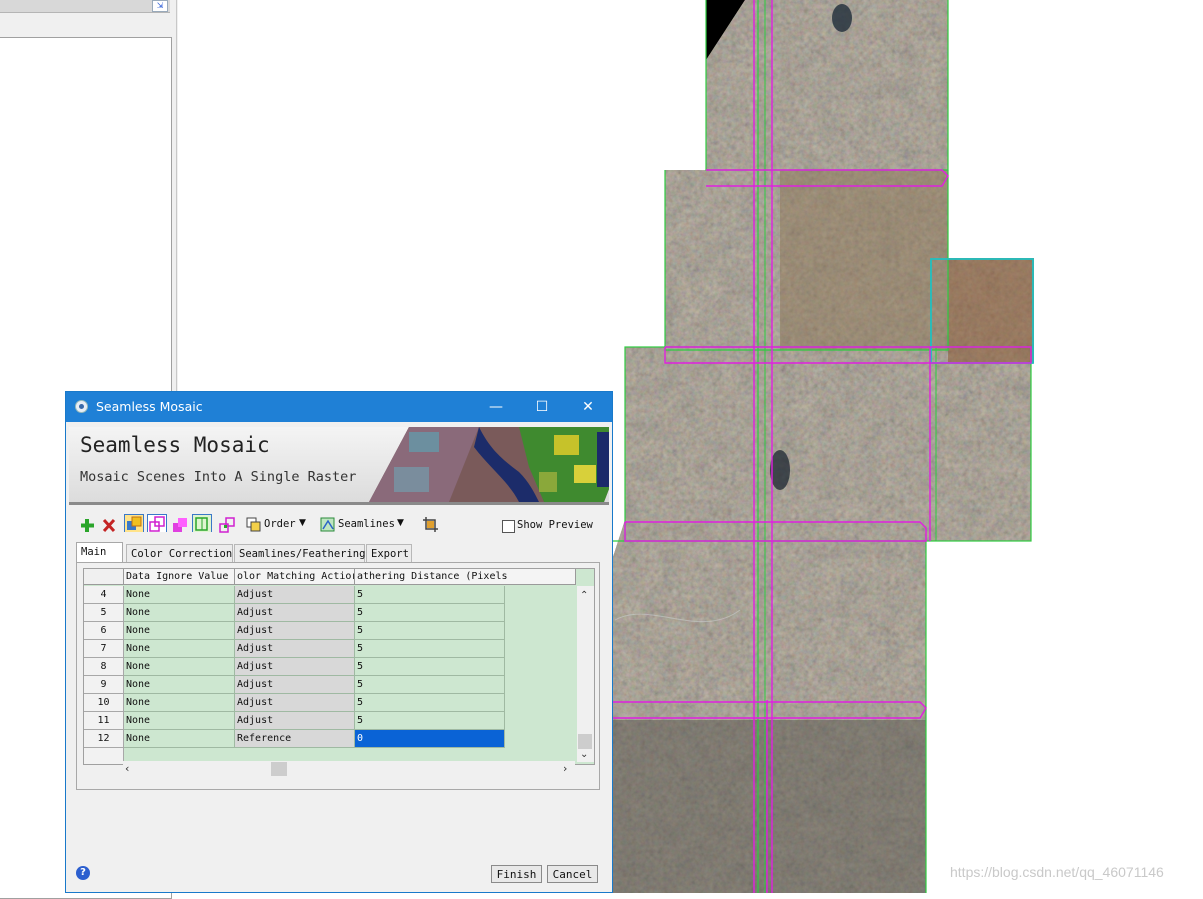 Image resolution: width=1203 pixels, height=899 pixels. I want to click on banner-title: Seamless Mosaic, so click(175, 445).